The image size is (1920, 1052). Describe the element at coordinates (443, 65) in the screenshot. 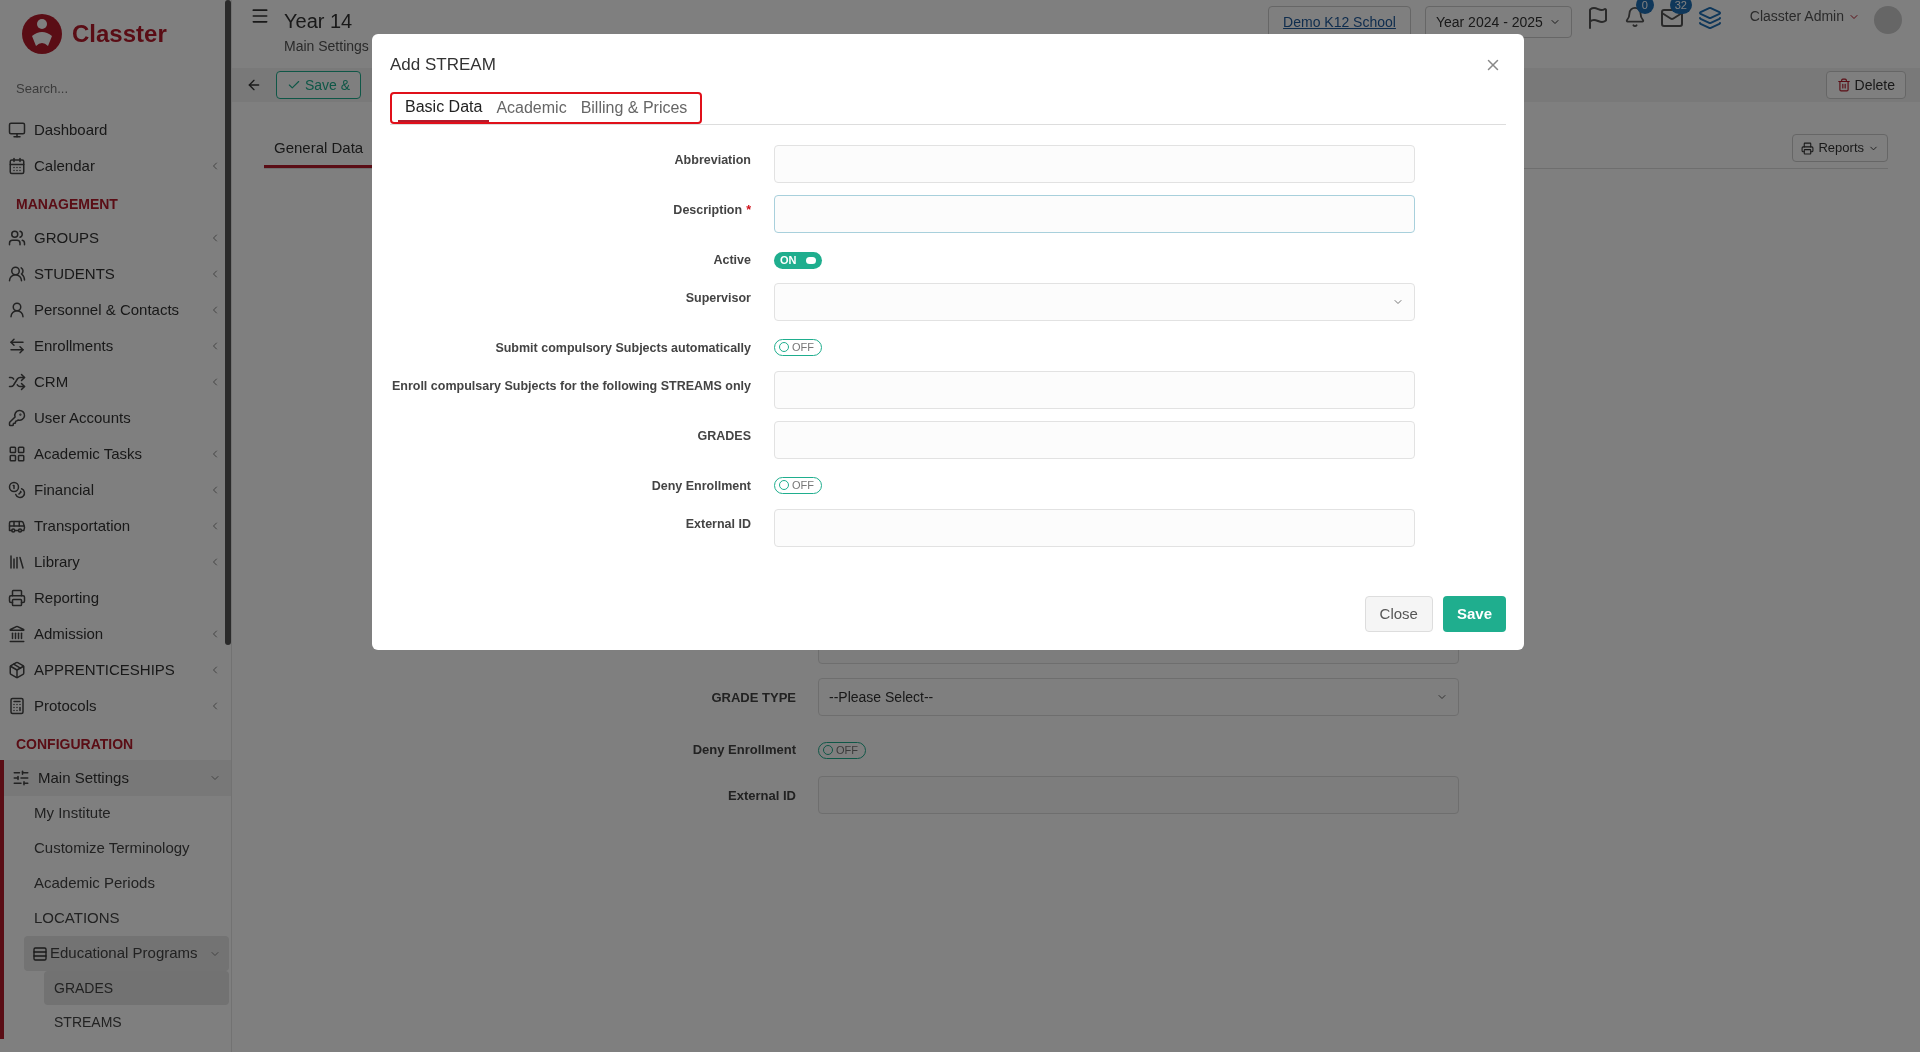

I see `modal-title: Add STREAM` at that location.